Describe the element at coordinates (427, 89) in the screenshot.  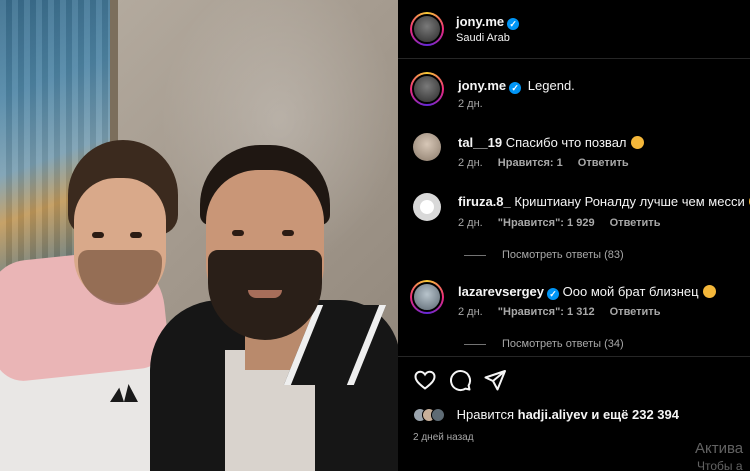
I see `caption-avatar` at that location.